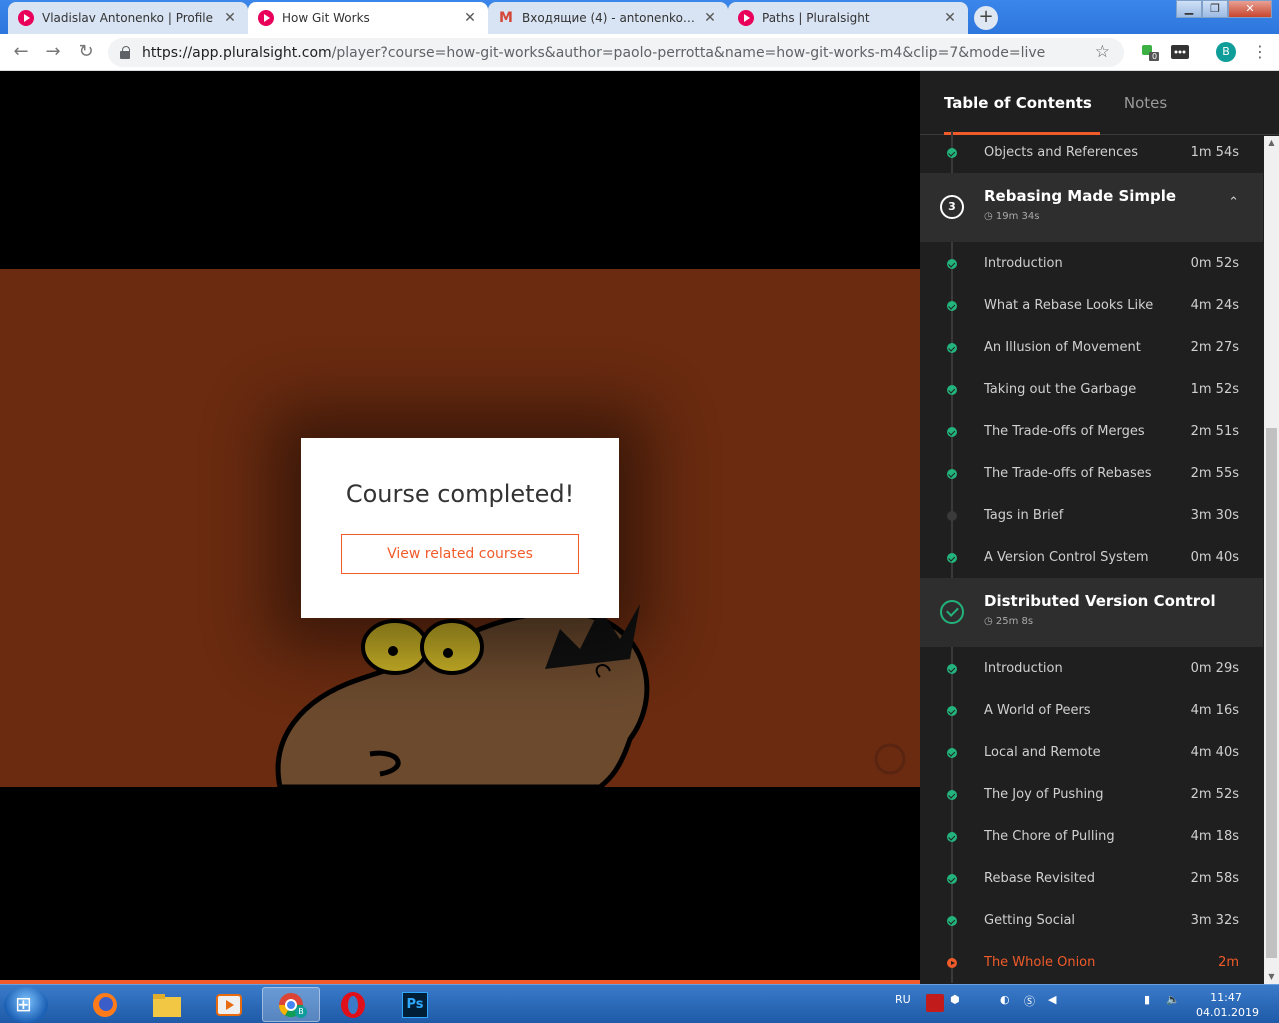 This screenshot has width=1279, height=1023. Describe the element at coordinates (1215, 9) in the screenshot. I see `maximize-button: ❐` at that location.